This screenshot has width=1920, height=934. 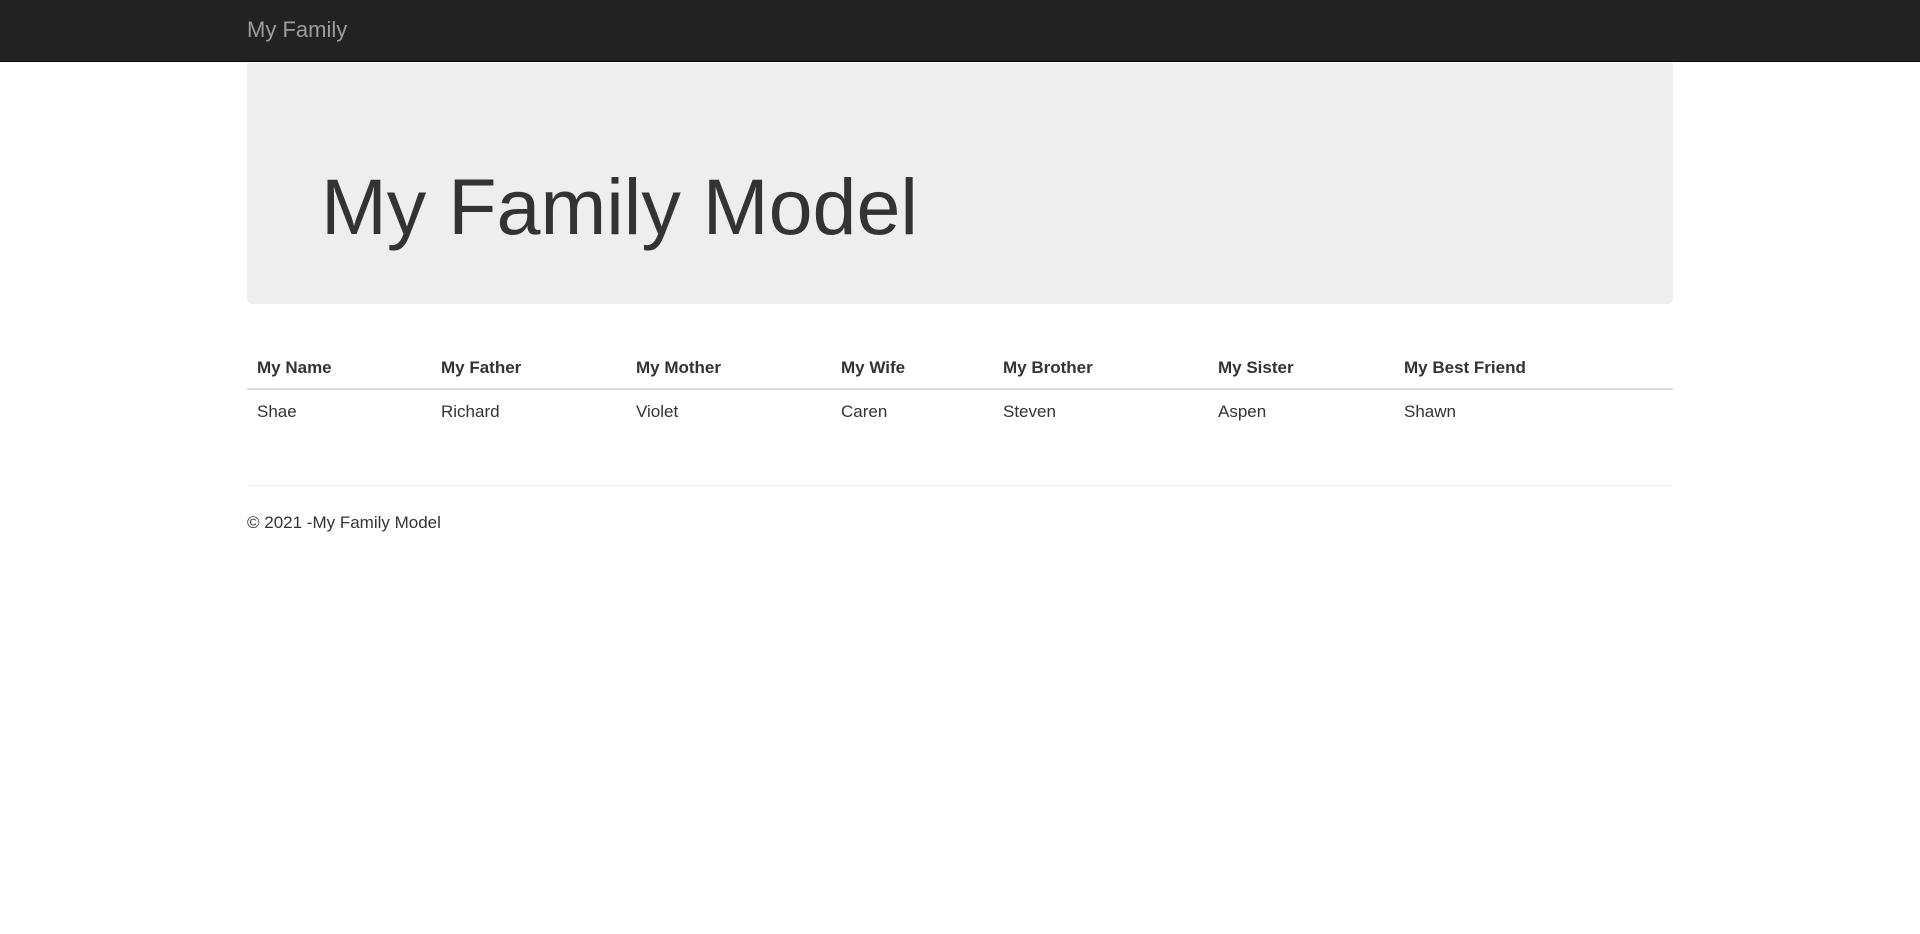 I want to click on footer-divider, so click(x=960, y=485).